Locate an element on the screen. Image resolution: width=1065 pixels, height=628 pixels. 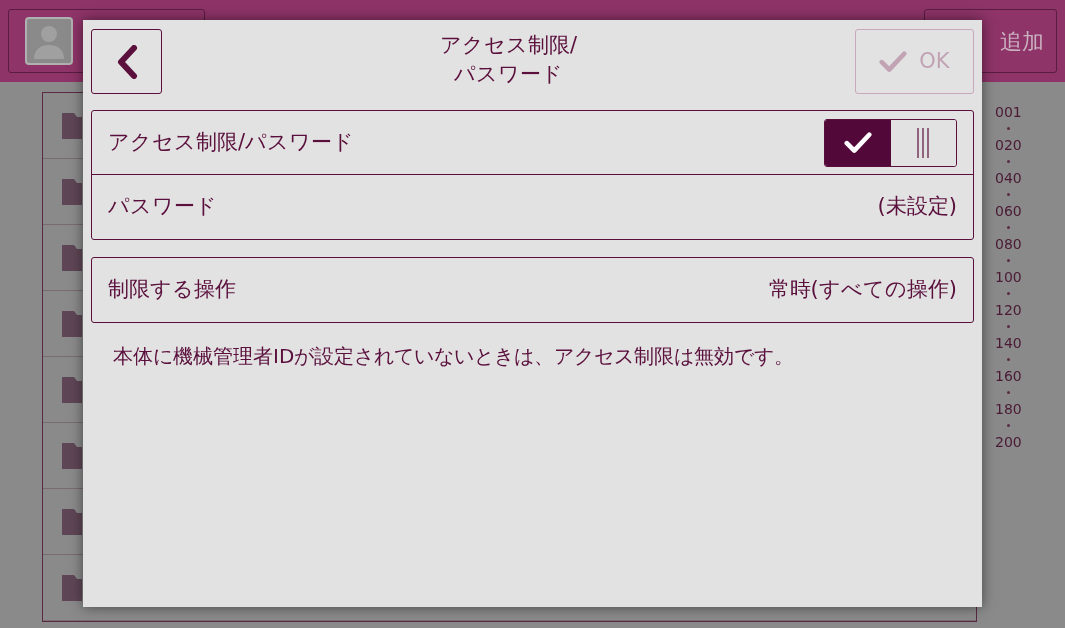
dialog-title: アクセス制限/ パスワード is located at coordinates (508, 60).